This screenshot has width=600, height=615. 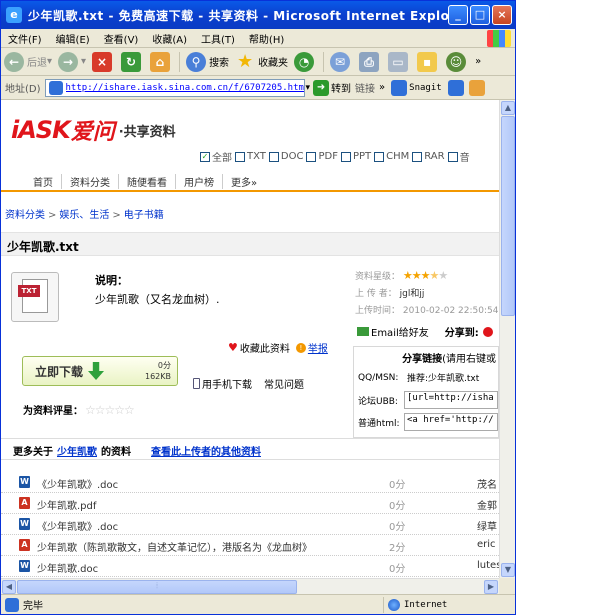 What do you see at coordinates (9, 587) in the screenshot?
I see `scroll-left-icon: ◀` at bounding box center [9, 587].